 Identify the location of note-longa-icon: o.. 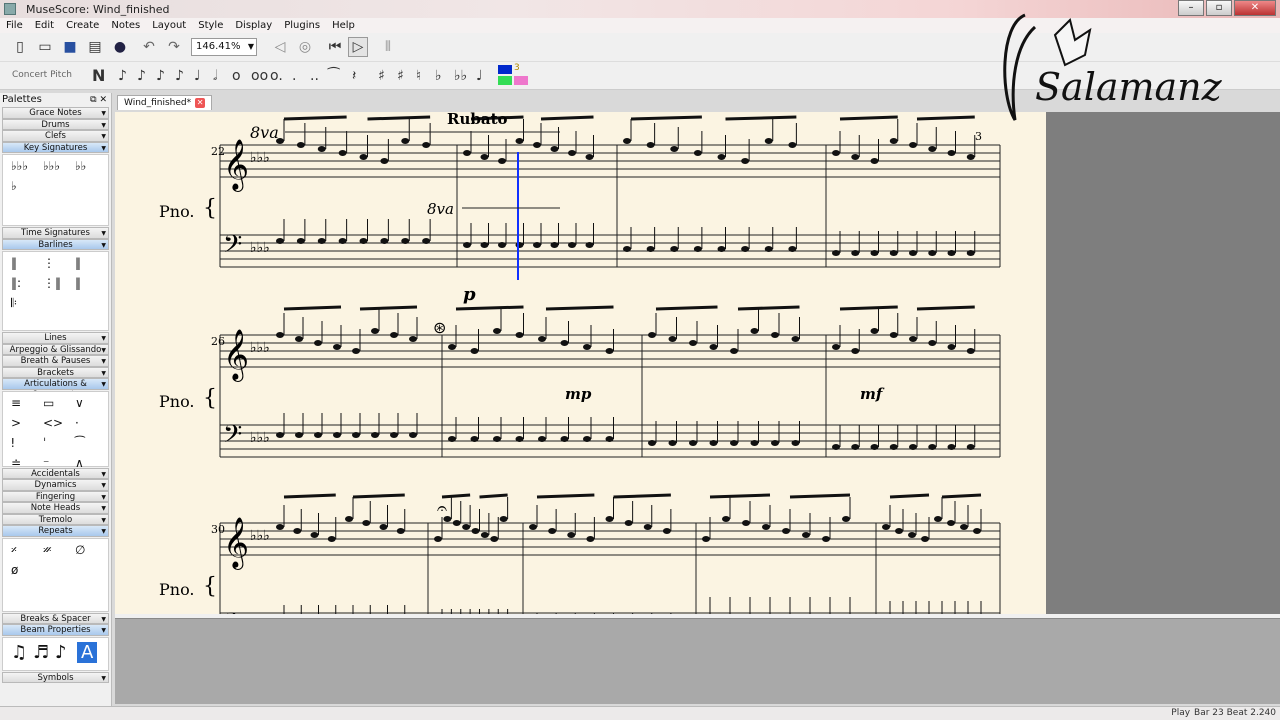
(276, 76).